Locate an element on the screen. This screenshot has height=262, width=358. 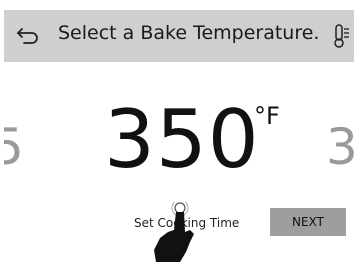
page-title: Select a Bake Temperature. is located at coordinates (189, 33).